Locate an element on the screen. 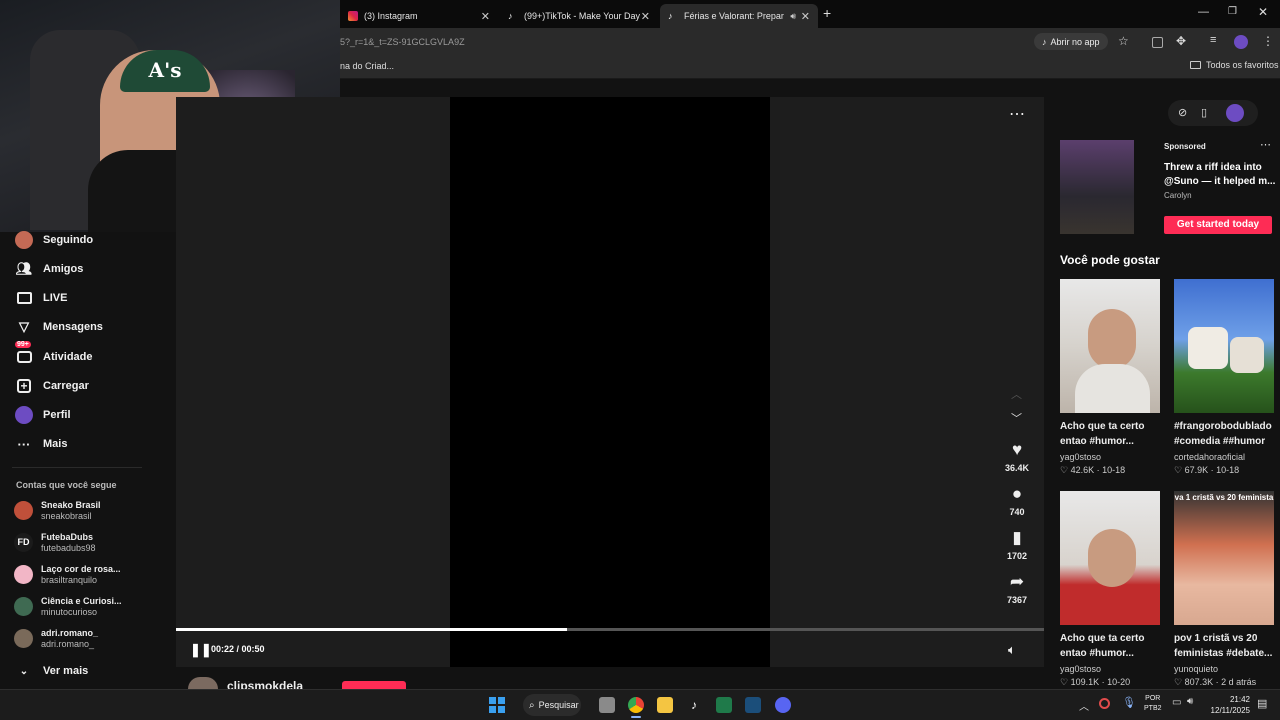 The height and width of the screenshot is (720, 1280). media-icon: ≡ is located at coordinates (1213, 40).